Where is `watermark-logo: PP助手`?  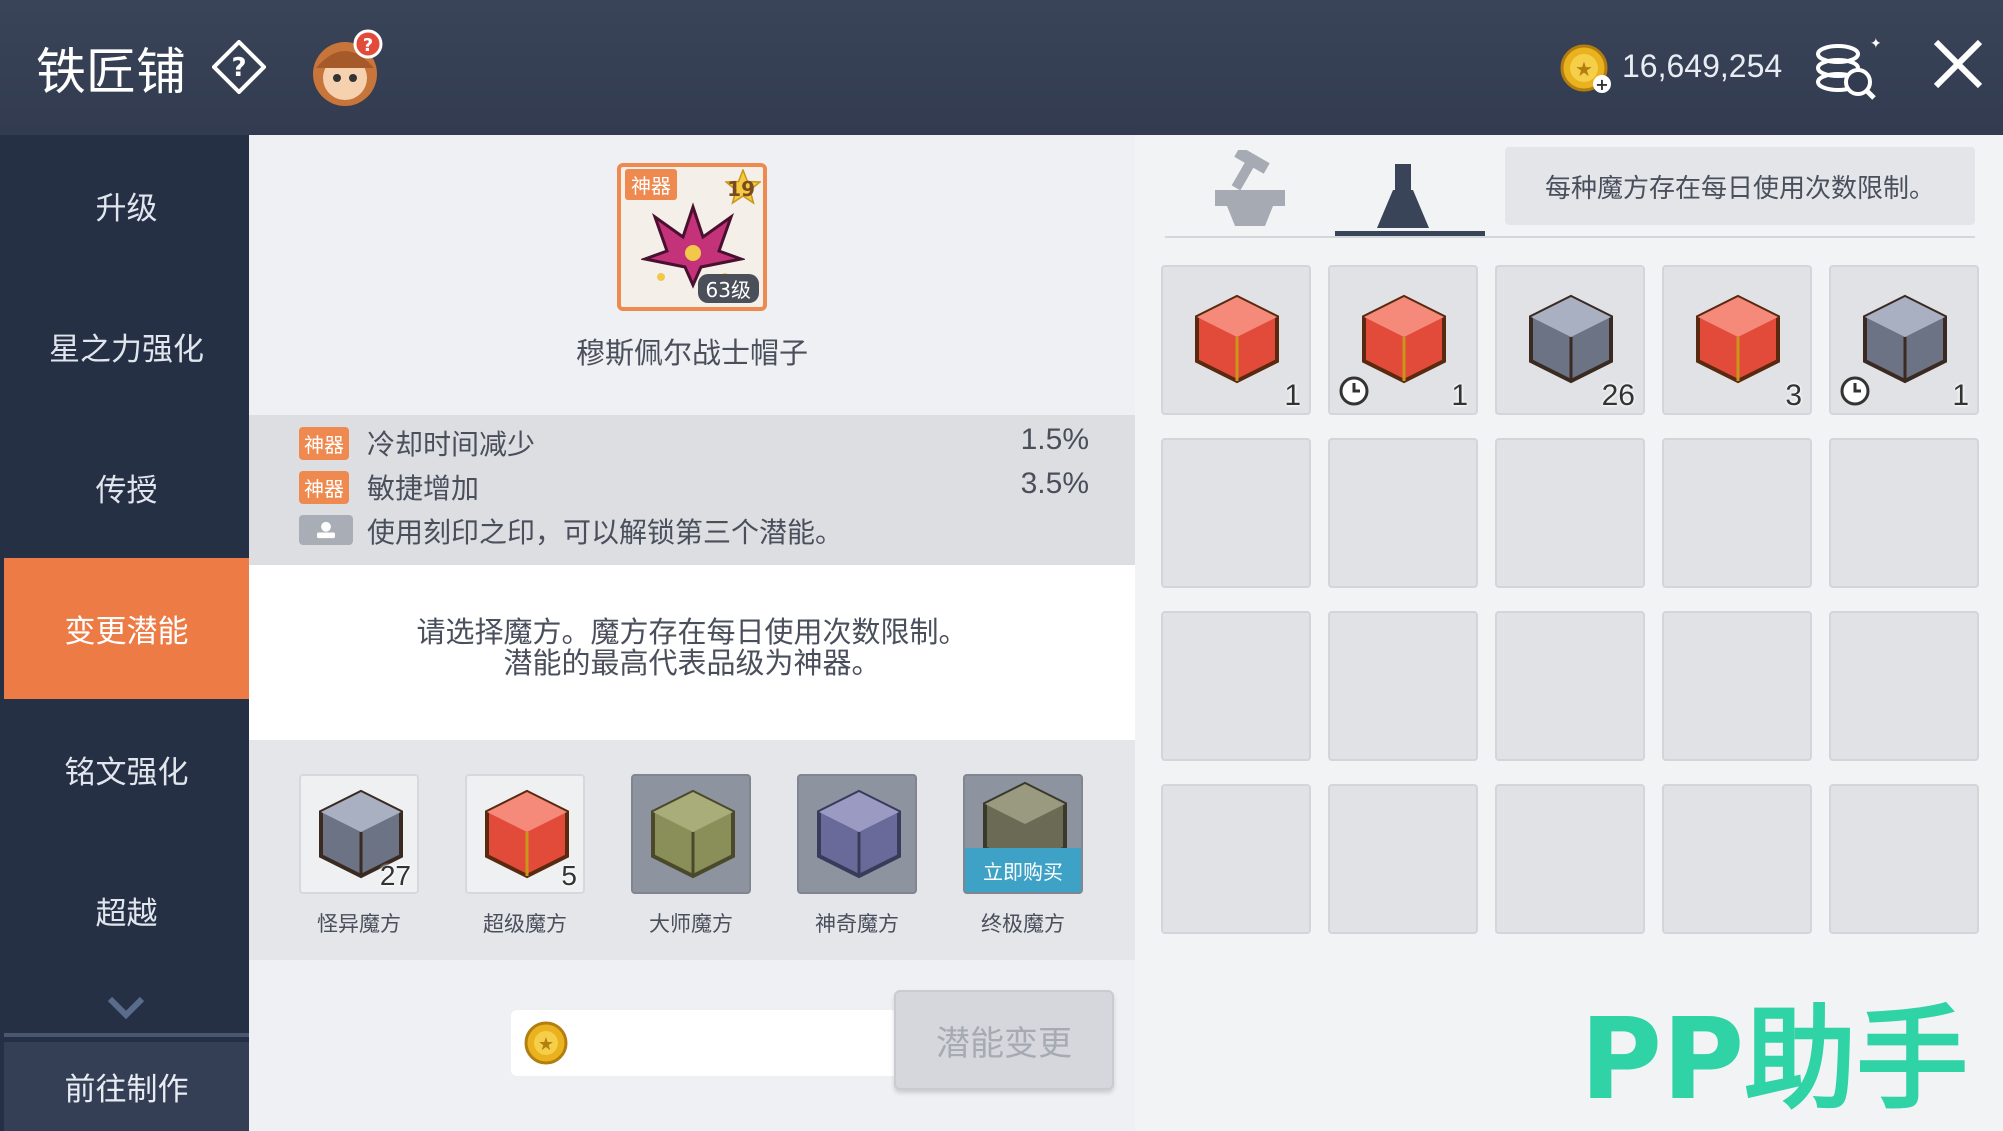
watermark-logo: PP助手 is located at coordinates (1774, 1055).